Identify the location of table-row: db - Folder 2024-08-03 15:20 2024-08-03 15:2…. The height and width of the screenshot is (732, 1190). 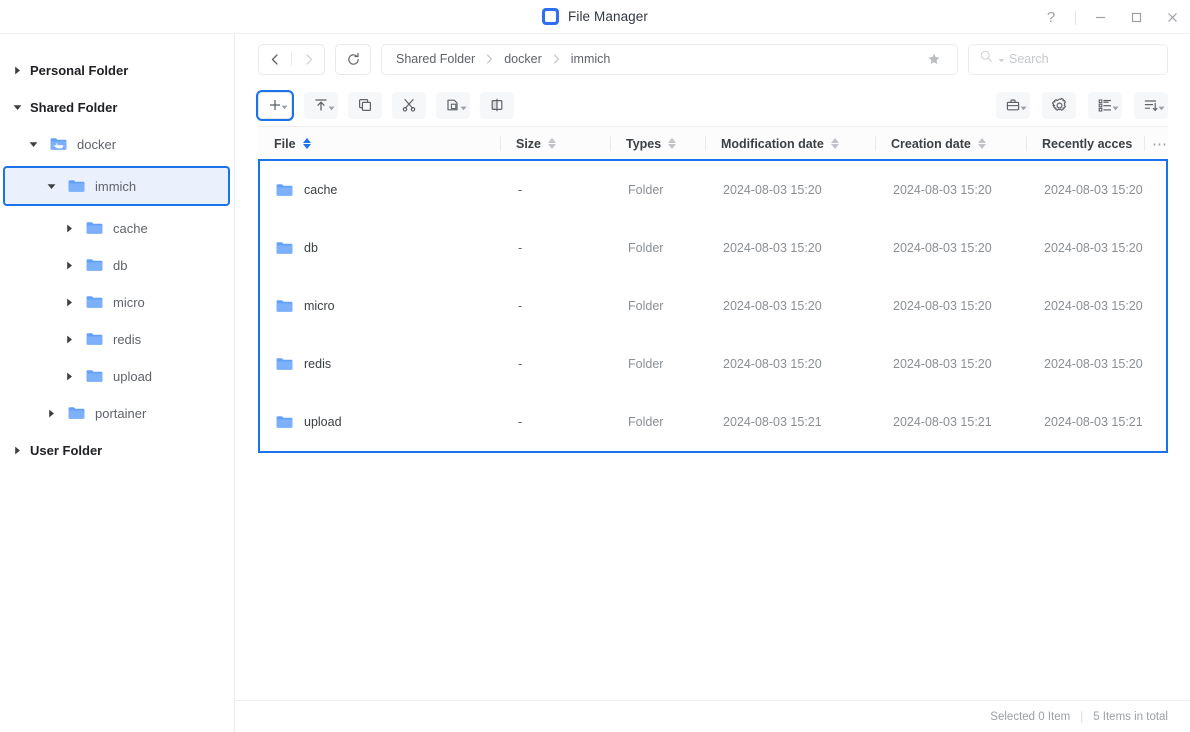
(713, 248).